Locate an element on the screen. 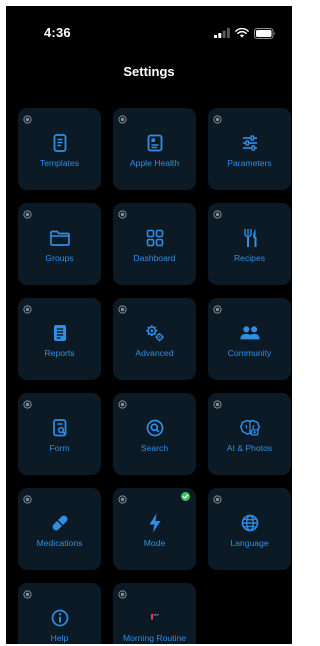  tile-dashboard: Dashboard is located at coordinates (154, 244).